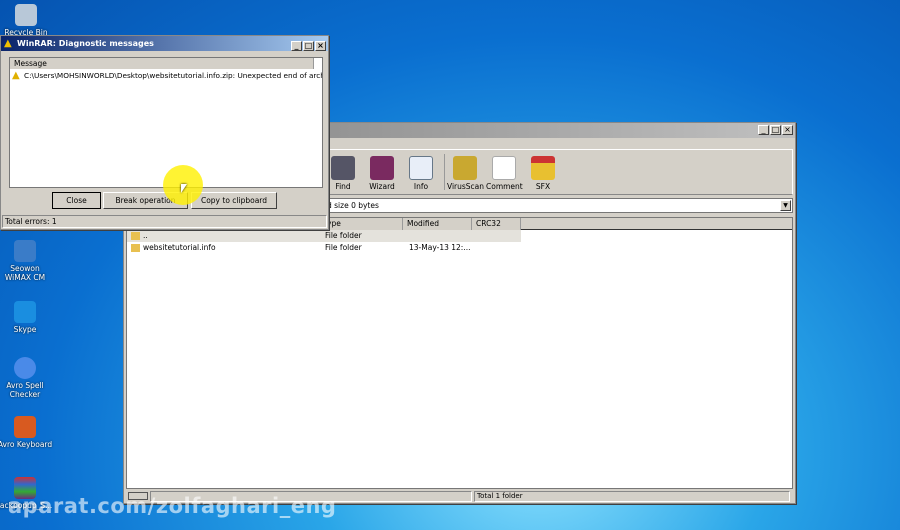  Describe the element at coordinates (25, 368) in the screenshot. I see `avro-spell-icon` at that location.